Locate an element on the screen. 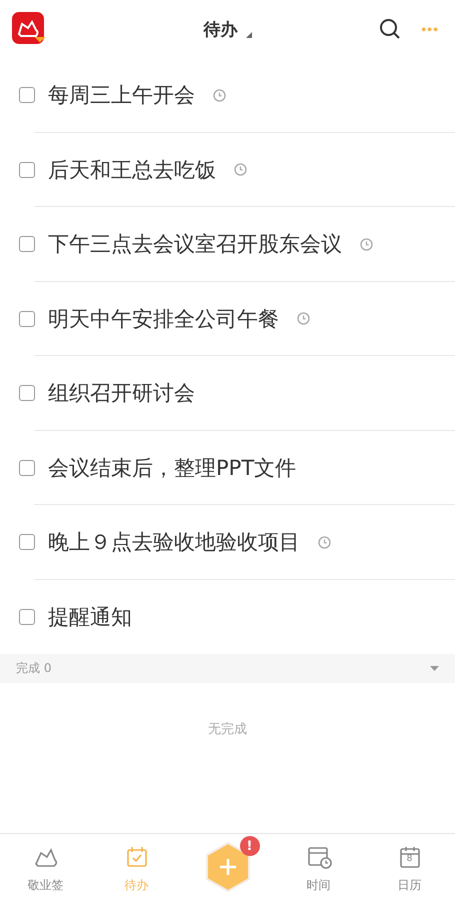 The image size is (455, 907). dropdown-caret-icon is located at coordinates (249, 35).